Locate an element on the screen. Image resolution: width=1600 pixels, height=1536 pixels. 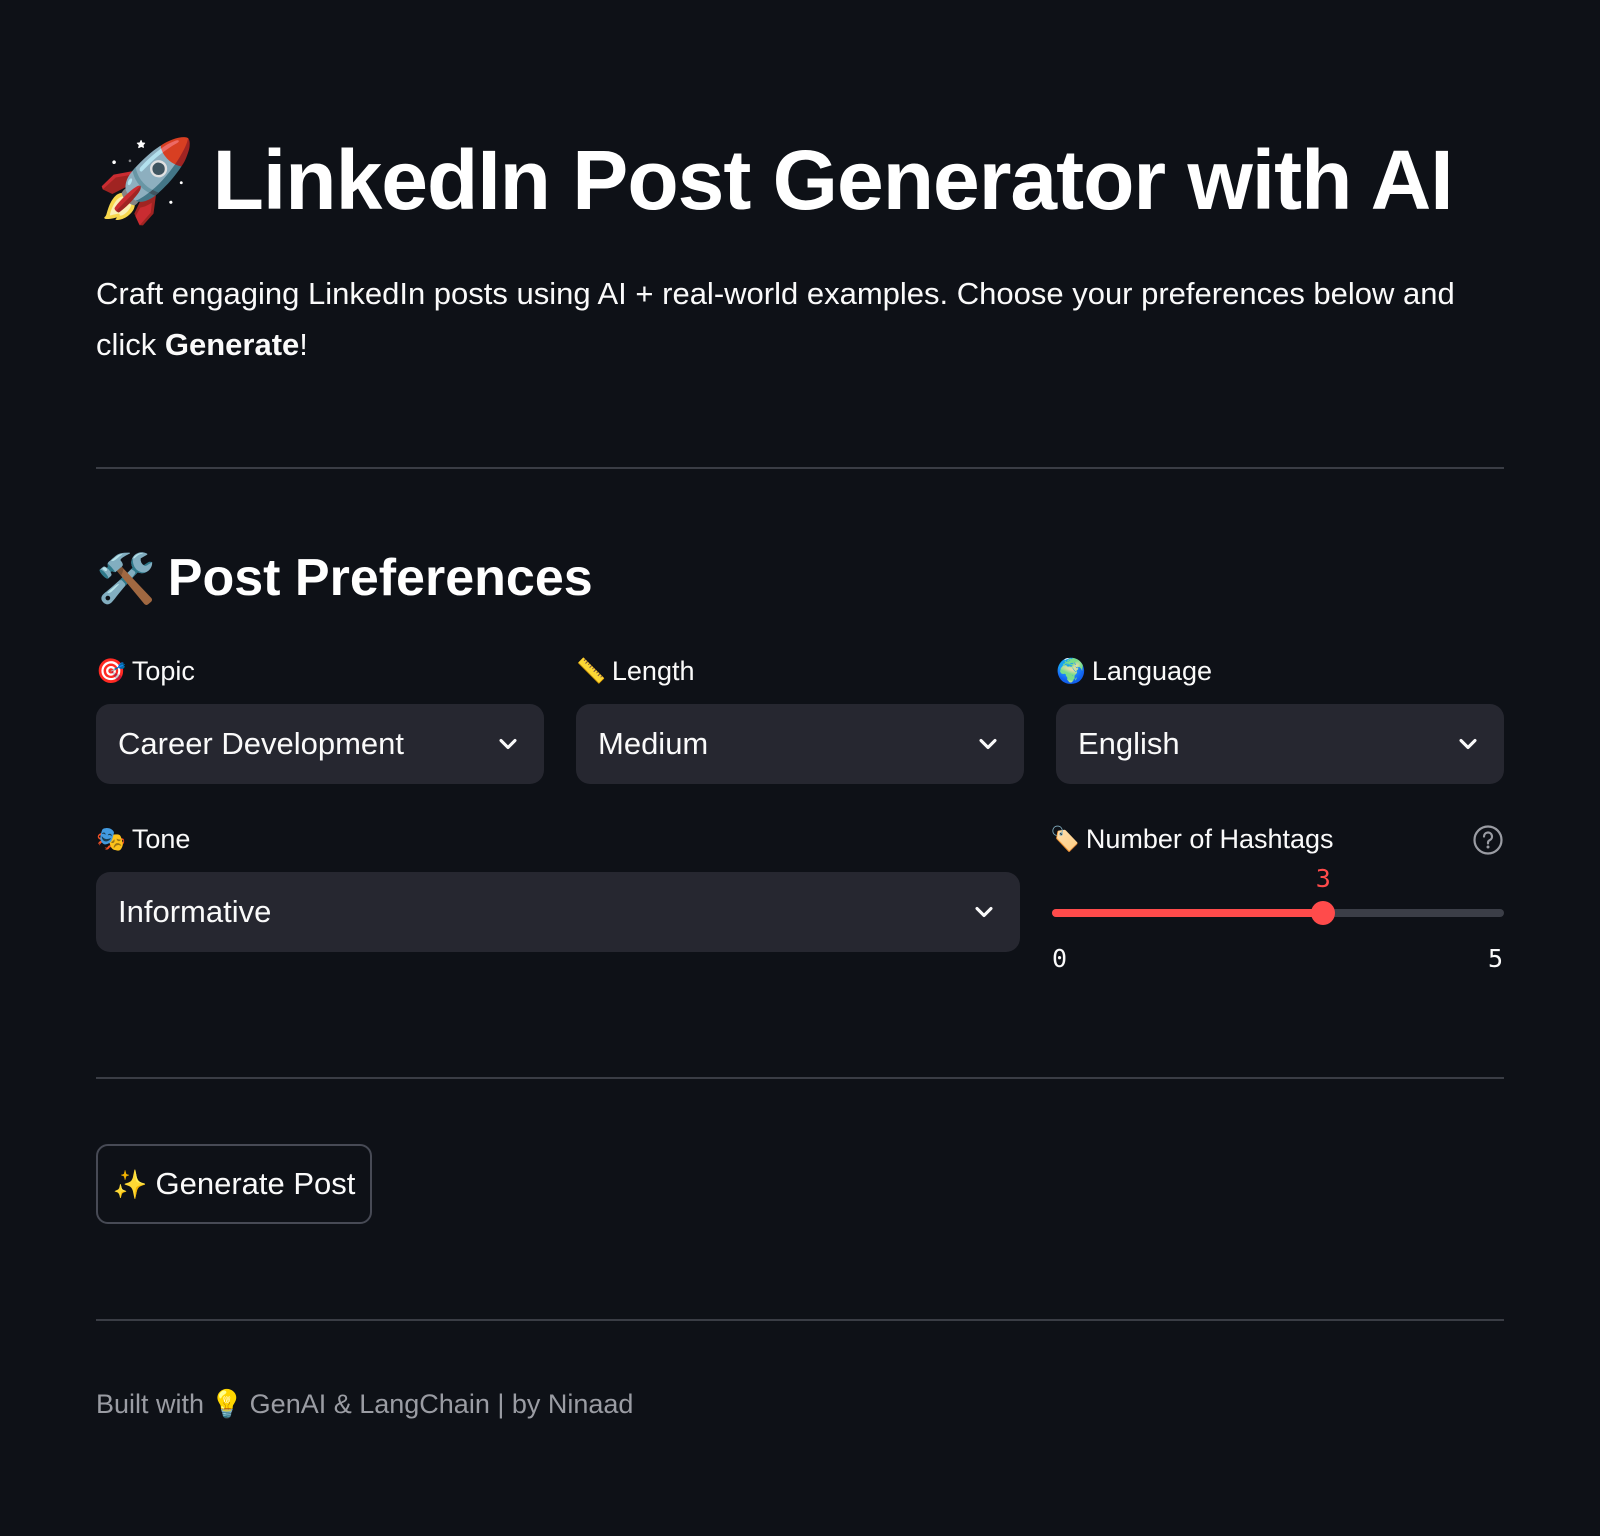
slider-current-value: 3 is located at coordinates (1323, 878).